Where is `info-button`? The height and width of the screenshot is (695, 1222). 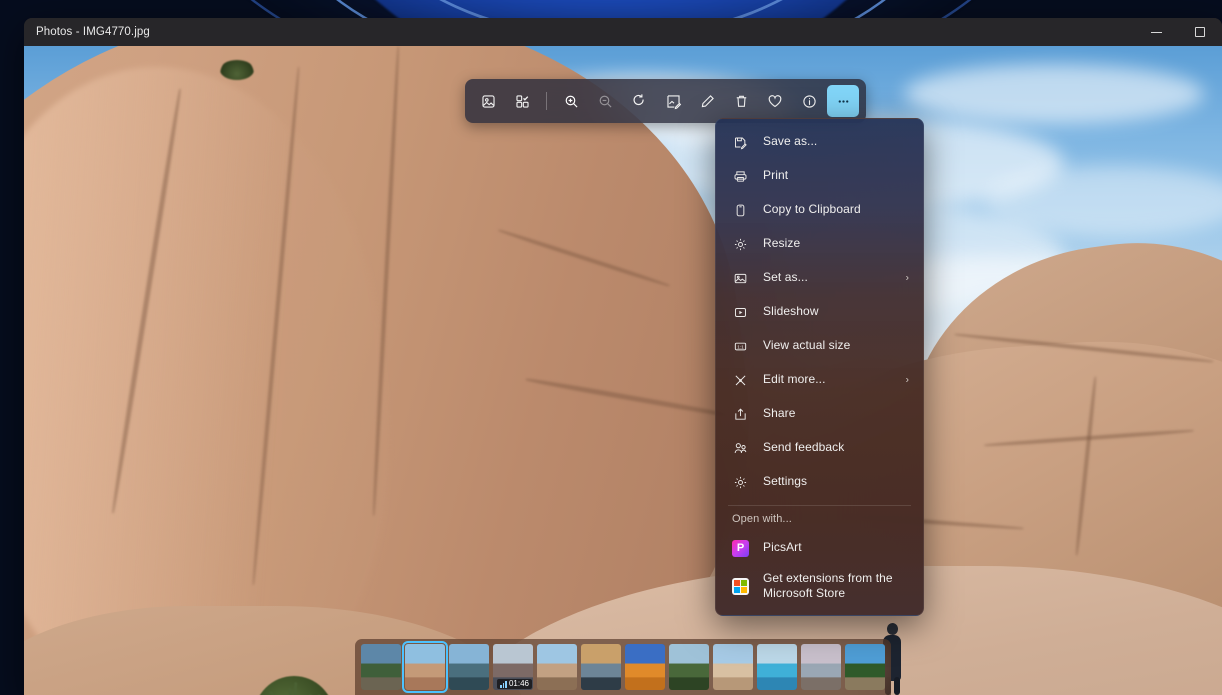
info-button is located at coordinates (809, 101).